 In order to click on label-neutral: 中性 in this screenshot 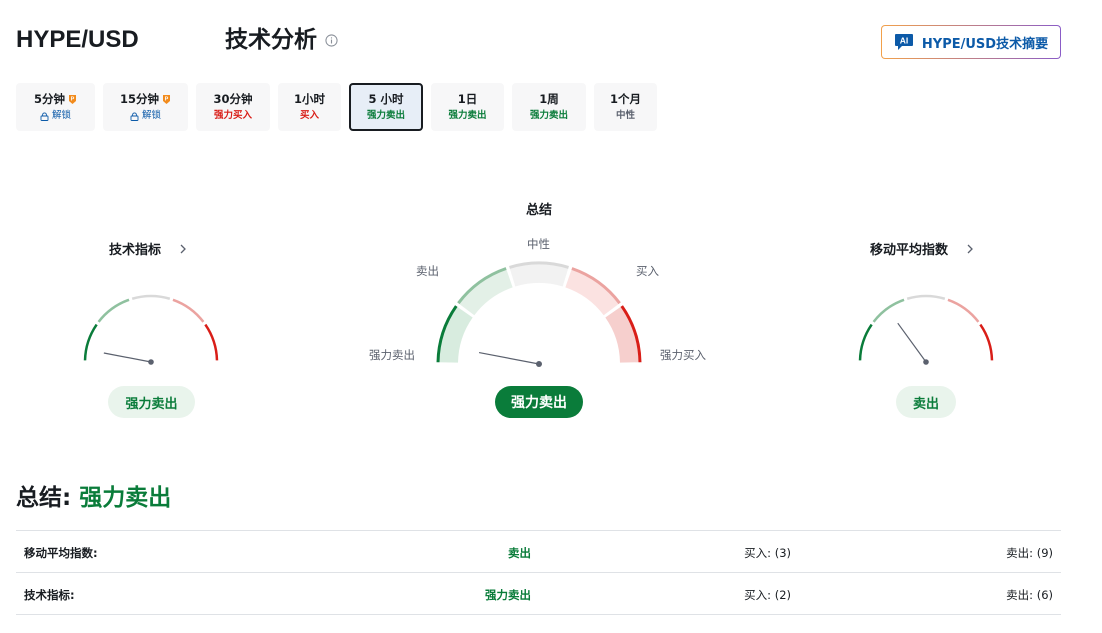, I will do `click(538, 244)`.